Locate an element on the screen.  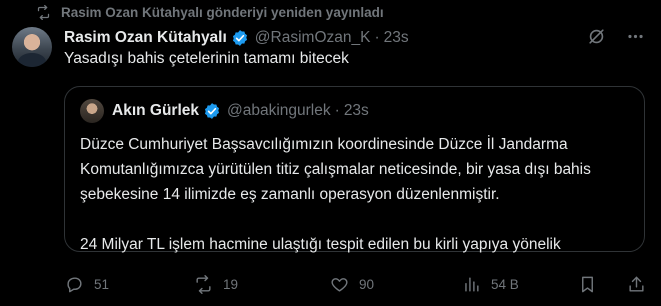
reply-count: 51 is located at coordinates (102, 284).